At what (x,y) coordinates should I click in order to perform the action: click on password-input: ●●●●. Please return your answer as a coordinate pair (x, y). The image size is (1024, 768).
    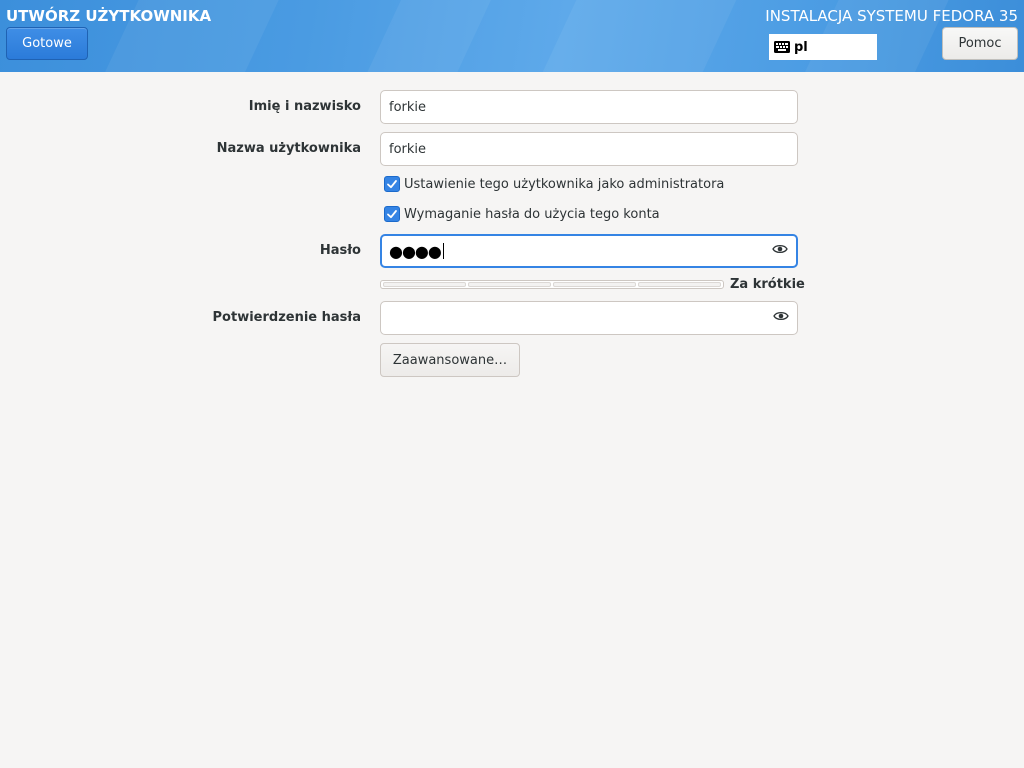
    Looking at the image, I should click on (589, 251).